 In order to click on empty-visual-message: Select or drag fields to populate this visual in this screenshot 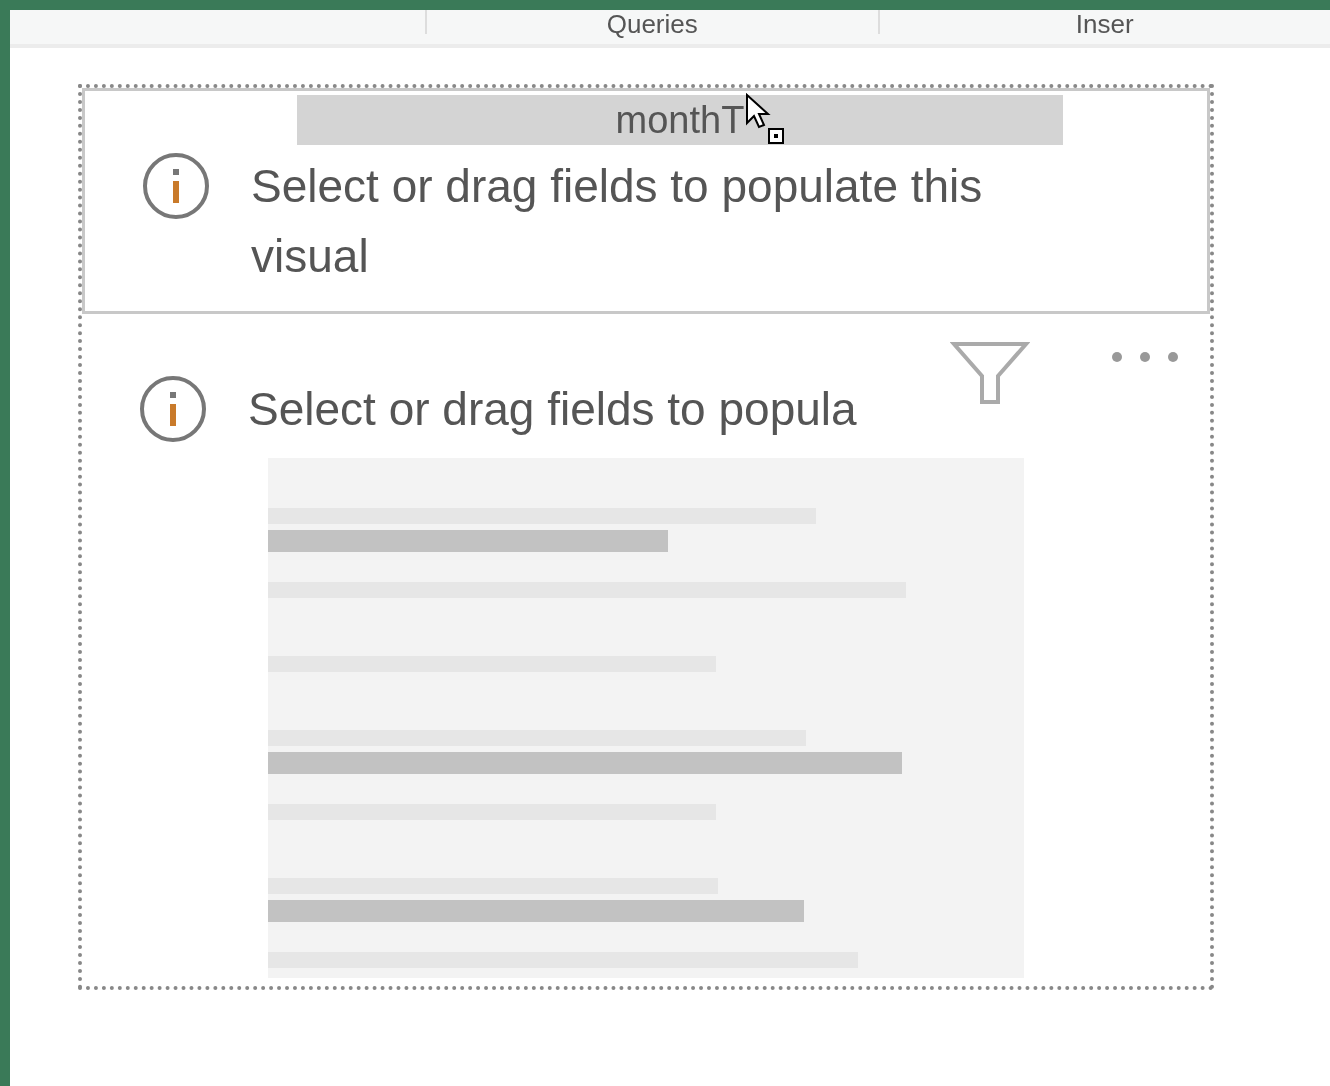, I will do `click(617, 221)`.